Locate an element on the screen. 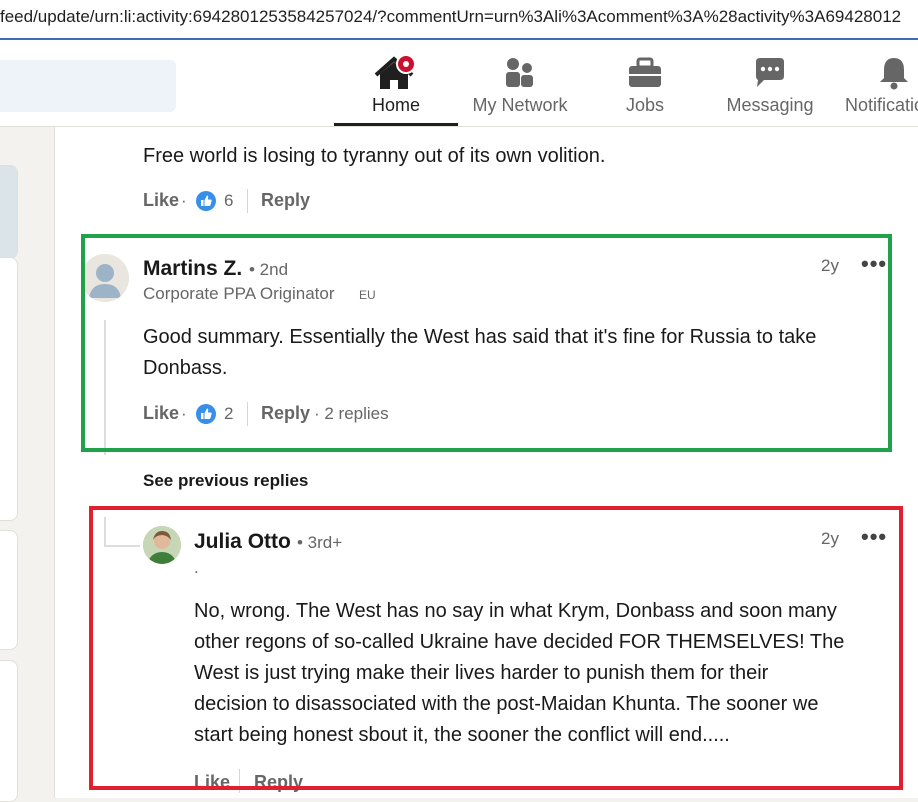 This screenshot has height=802, width=918. like-button: Like is located at coordinates (161, 200).